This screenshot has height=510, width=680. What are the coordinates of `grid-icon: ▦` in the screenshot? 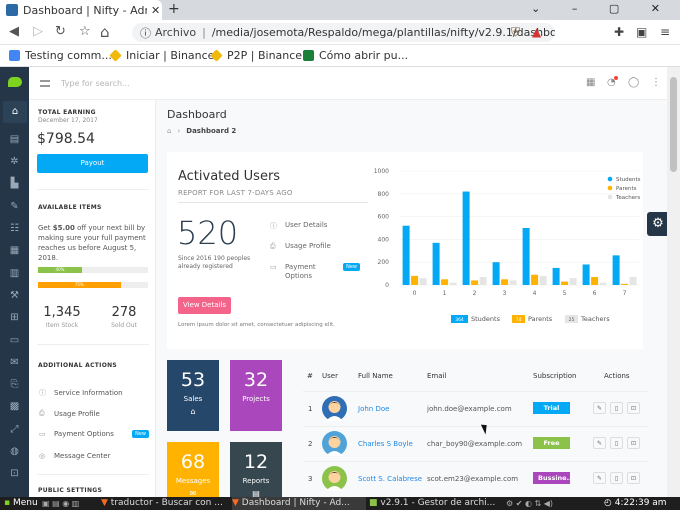 It's located at (14, 250).